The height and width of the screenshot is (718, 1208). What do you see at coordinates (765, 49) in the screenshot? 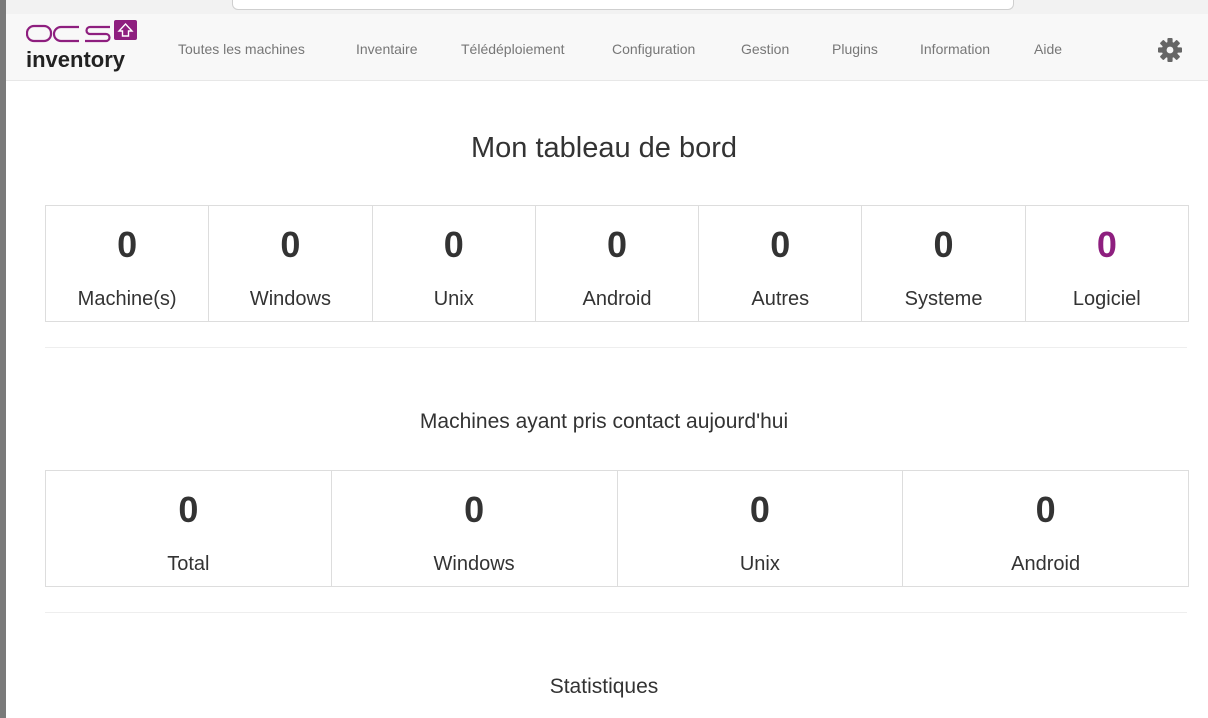
I see `nav-gestion: Gestion` at bounding box center [765, 49].